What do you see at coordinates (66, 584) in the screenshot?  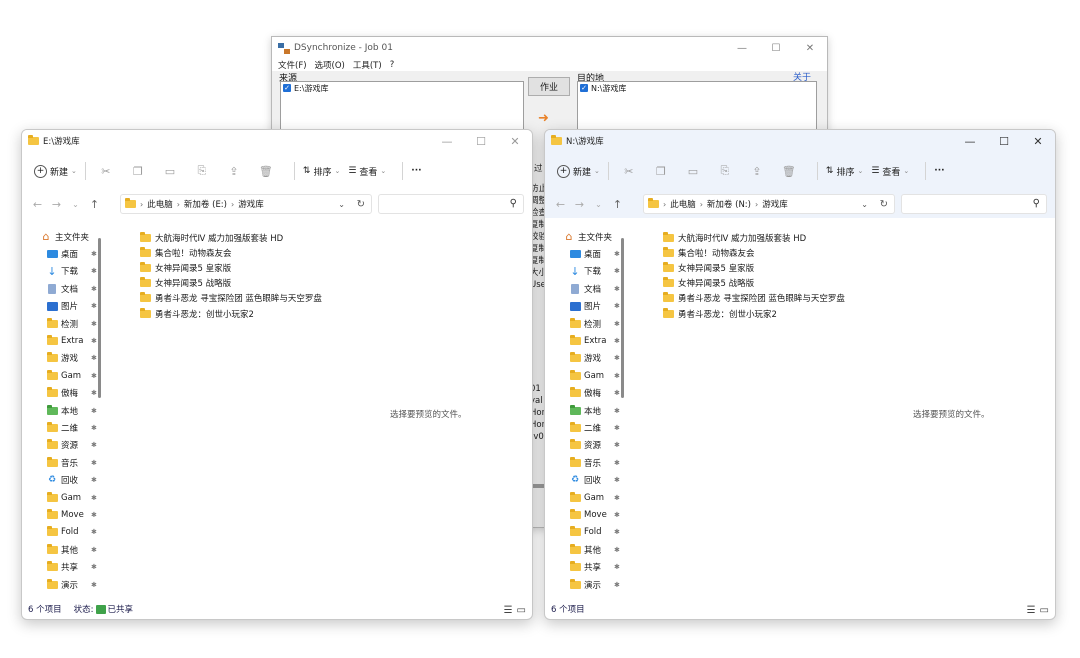 I see `sidebar-item: 演示 ✱` at bounding box center [66, 584].